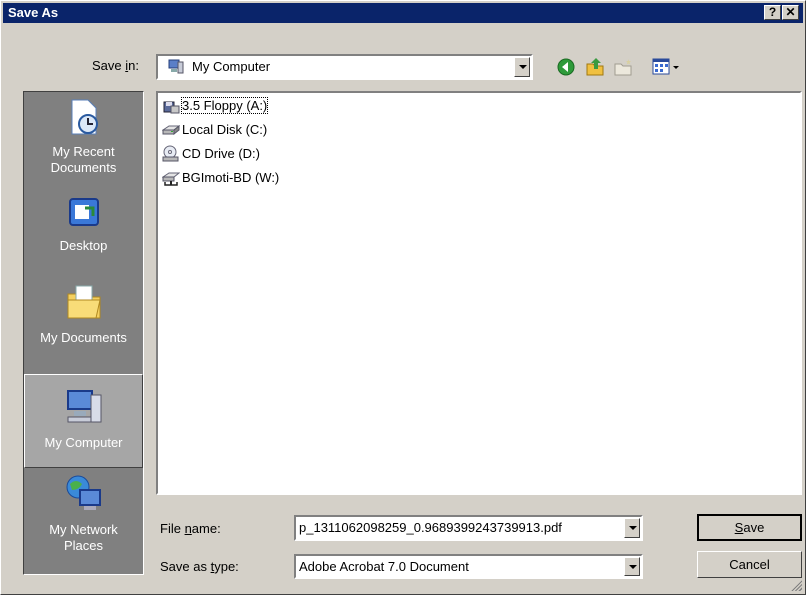 The width and height of the screenshot is (806, 595). I want to click on save-as-type-select: Adobe Acrobat 7.0 Document, so click(468, 566).